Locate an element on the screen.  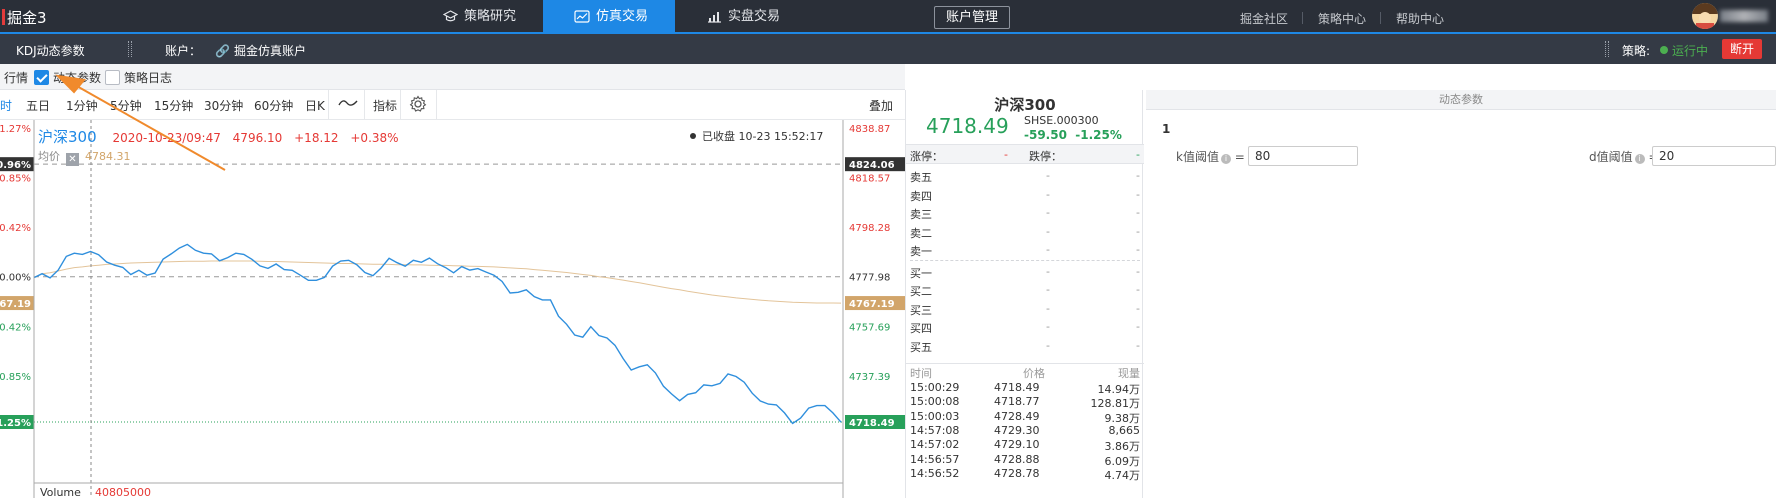
d-threshold-input is located at coordinates (1714, 156).